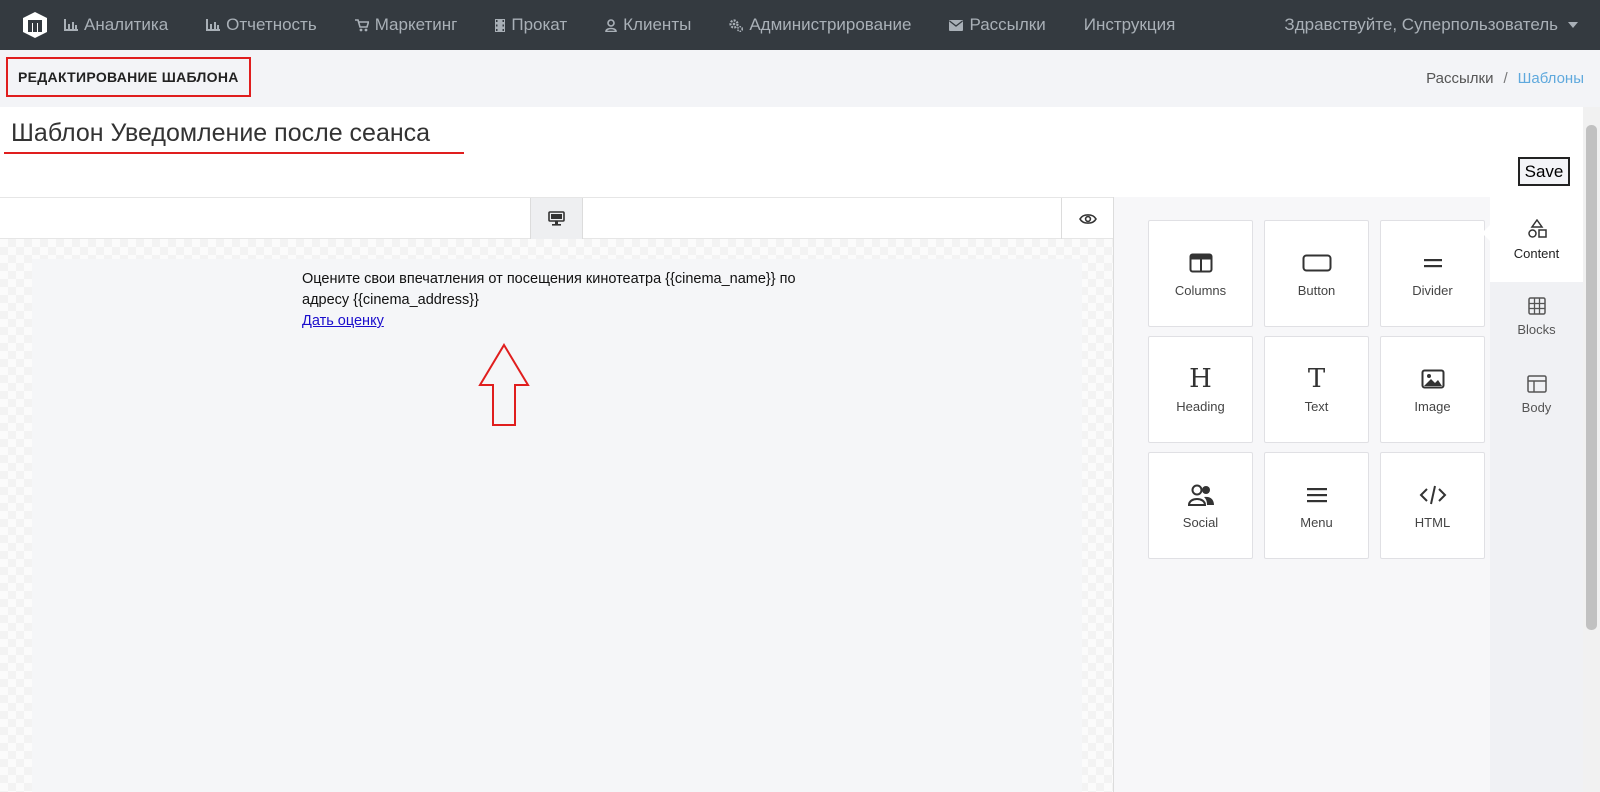 The image size is (1600, 792). I want to click on nav-item-marketing: Маркетинг, so click(406, 25).